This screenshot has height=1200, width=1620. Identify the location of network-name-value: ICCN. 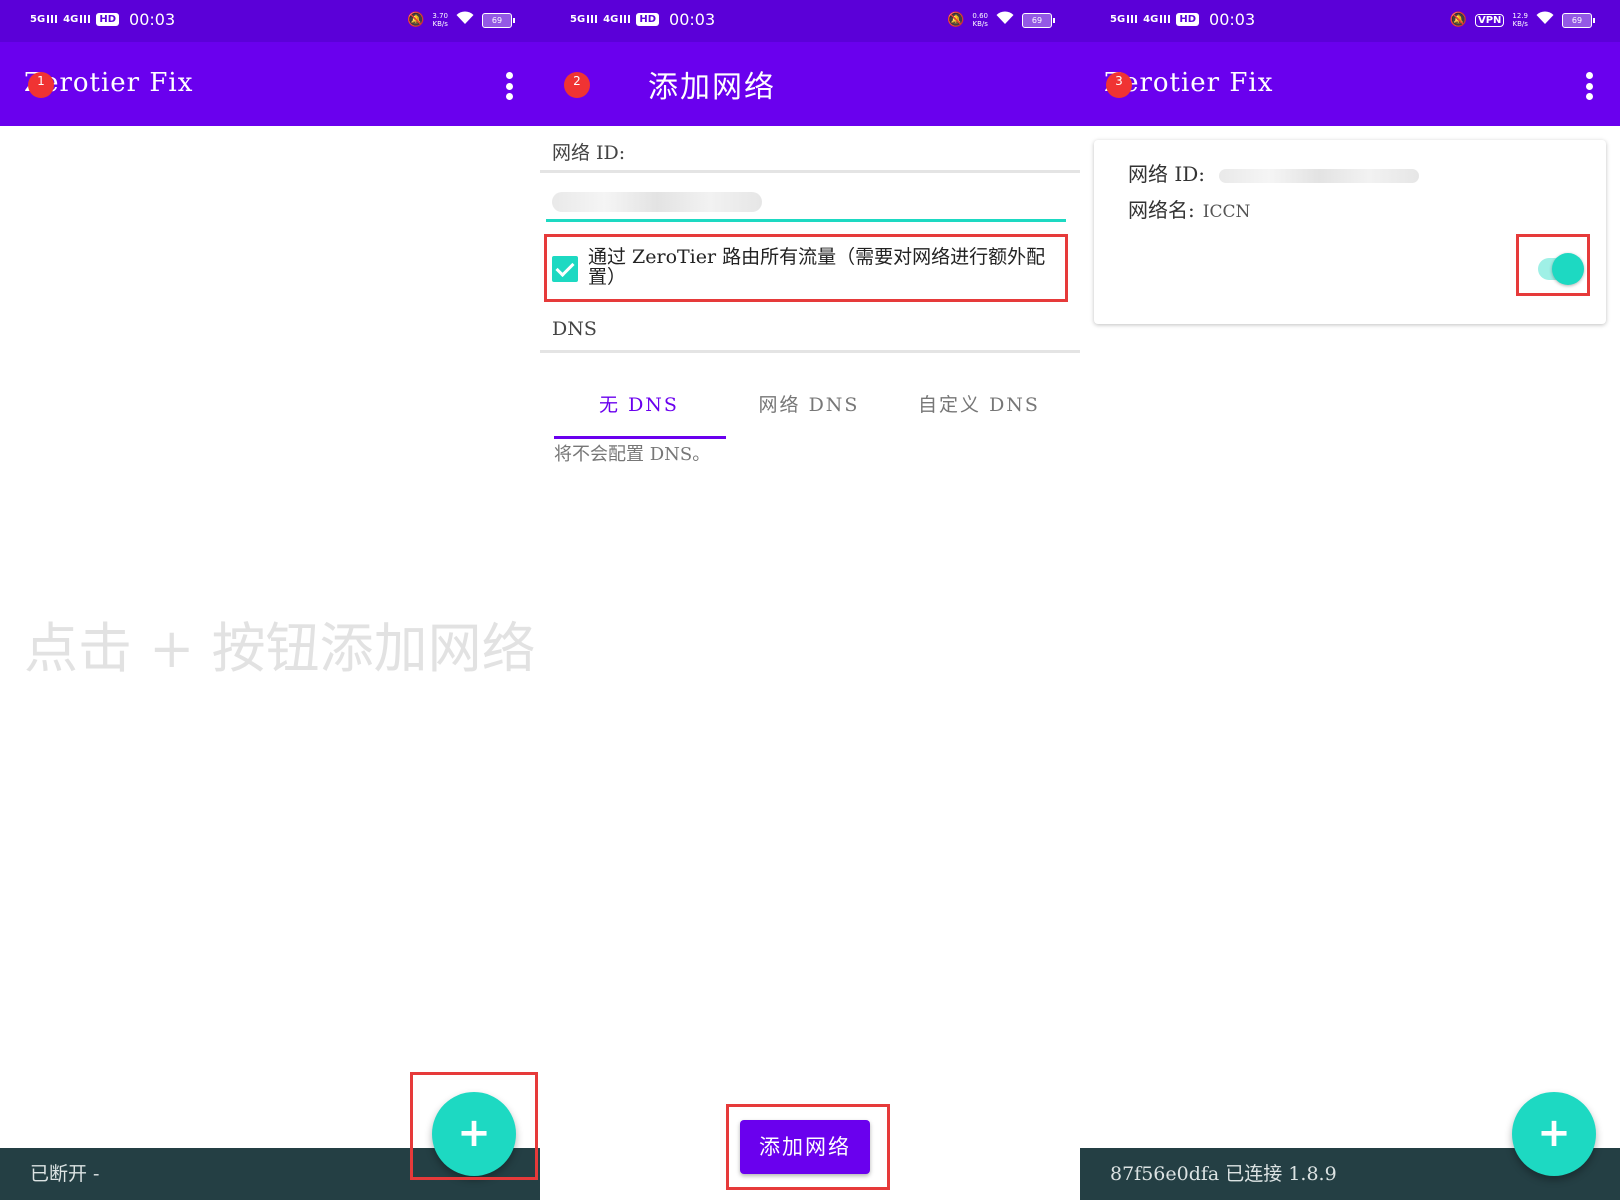
(1226, 212).